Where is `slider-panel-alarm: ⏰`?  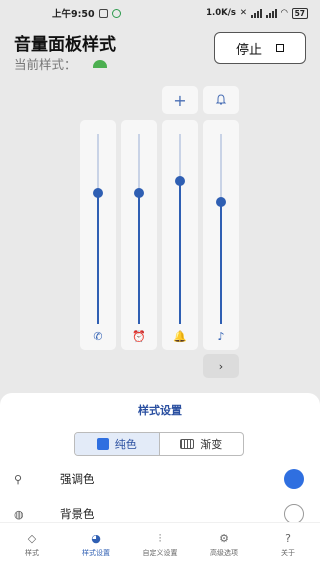
slider-panel-alarm: ⏰ is located at coordinates (139, 235).